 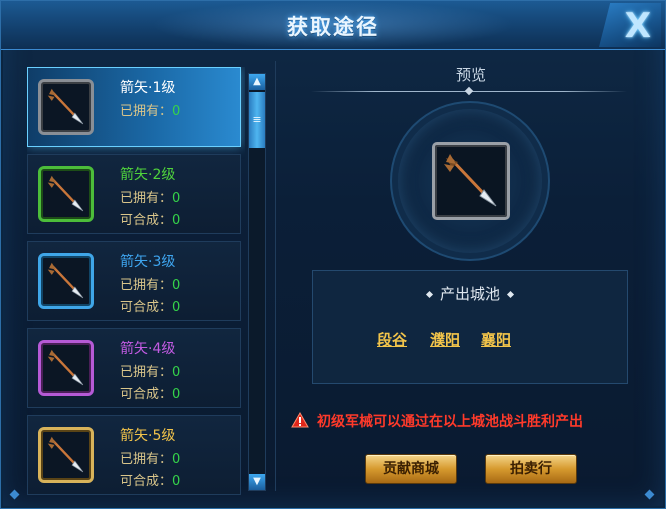 I want to click on item-name: 箭矢·1级, so click(x=148, y=88).